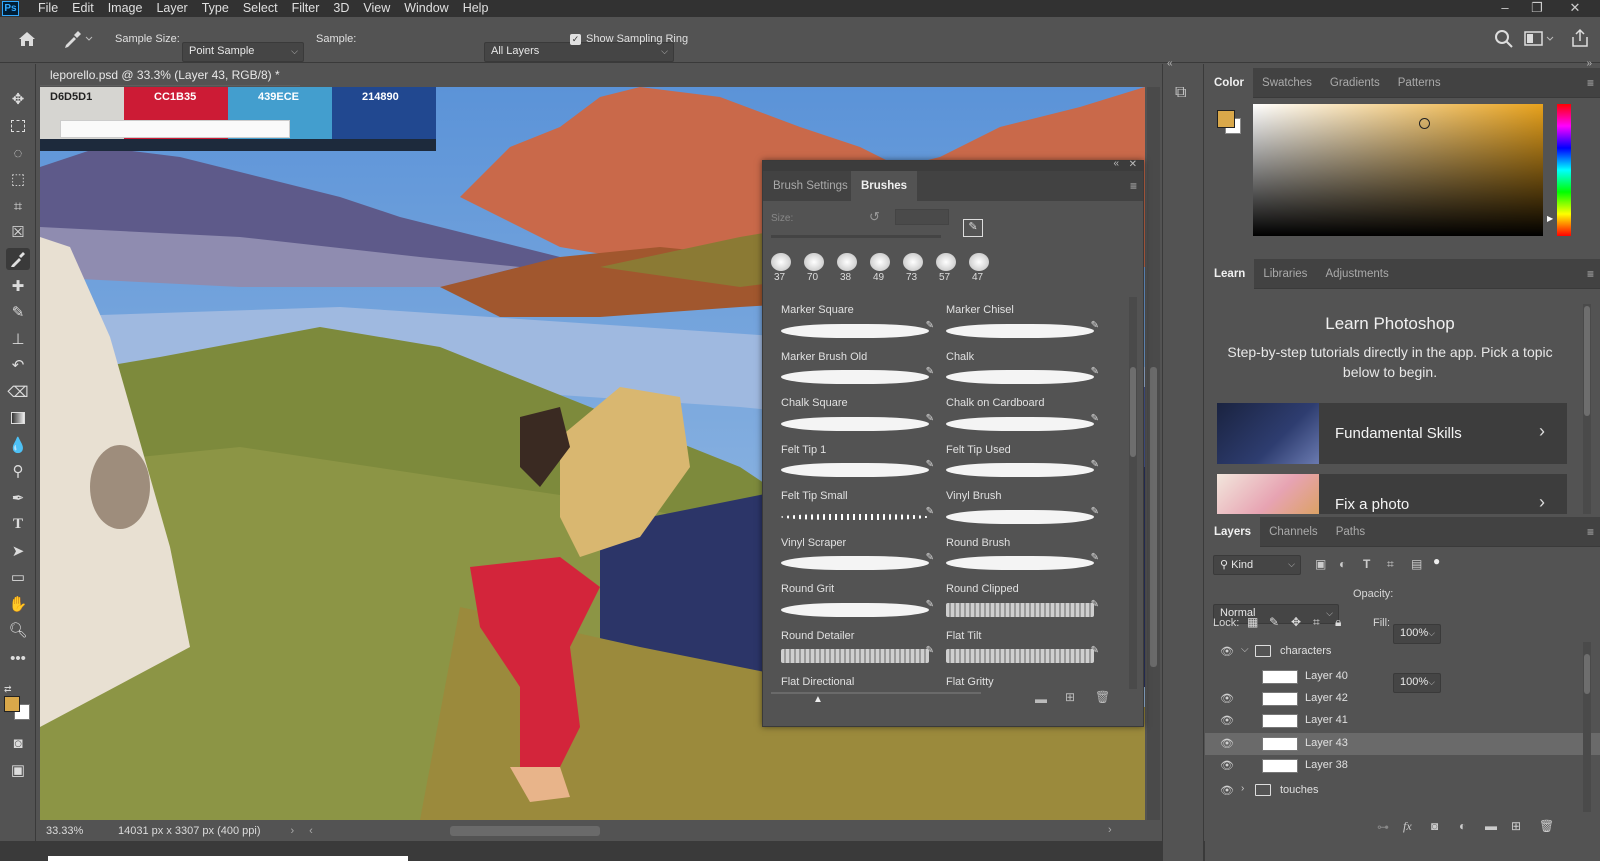  What do you see at coordinates (1587, 674) in the screenshot?
I see `layers-scroll-thumb` at bounding box center [1587, 674].